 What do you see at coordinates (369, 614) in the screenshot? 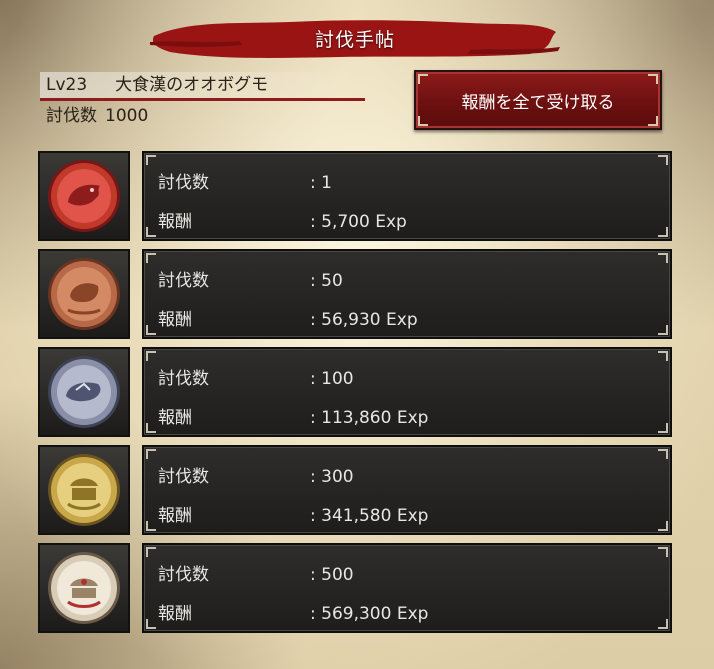
I see `reward-value: : 569,300 Exp` at bounding box center [369, 614].